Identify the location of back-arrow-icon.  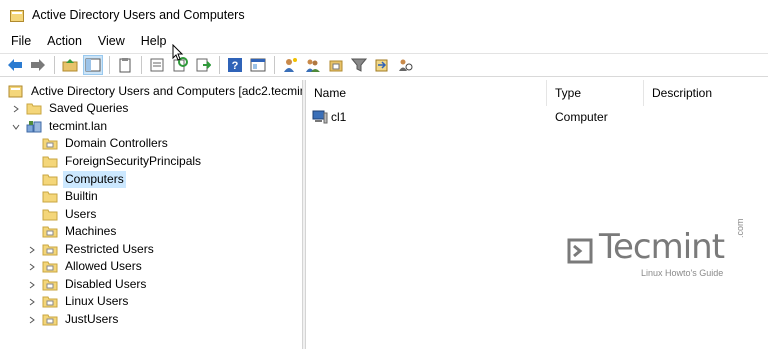
(15, 65).